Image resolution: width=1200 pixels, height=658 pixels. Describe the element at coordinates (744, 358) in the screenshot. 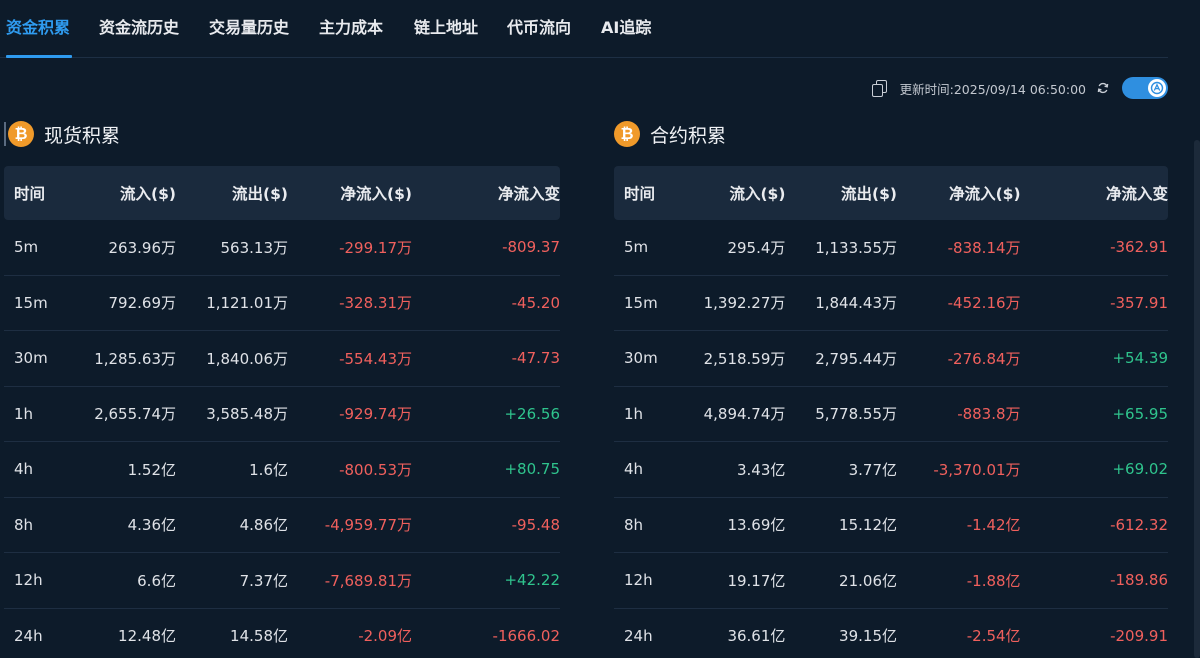

I see `row-inflow: 2,518.59万` at that location.